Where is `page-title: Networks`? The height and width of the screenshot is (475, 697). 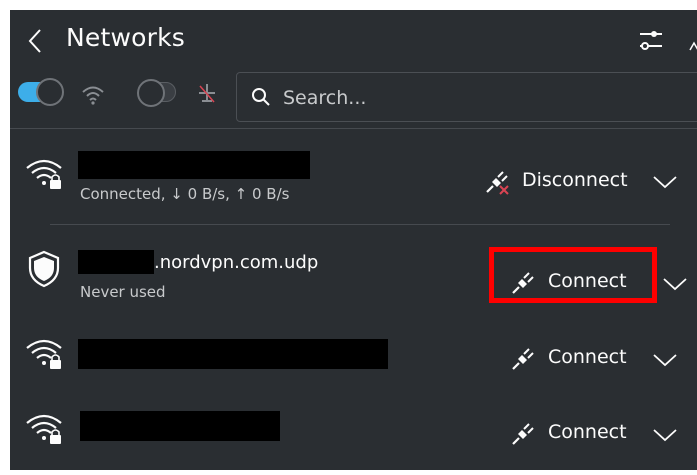
page-title: Networks is located at coordinates (126, 37).